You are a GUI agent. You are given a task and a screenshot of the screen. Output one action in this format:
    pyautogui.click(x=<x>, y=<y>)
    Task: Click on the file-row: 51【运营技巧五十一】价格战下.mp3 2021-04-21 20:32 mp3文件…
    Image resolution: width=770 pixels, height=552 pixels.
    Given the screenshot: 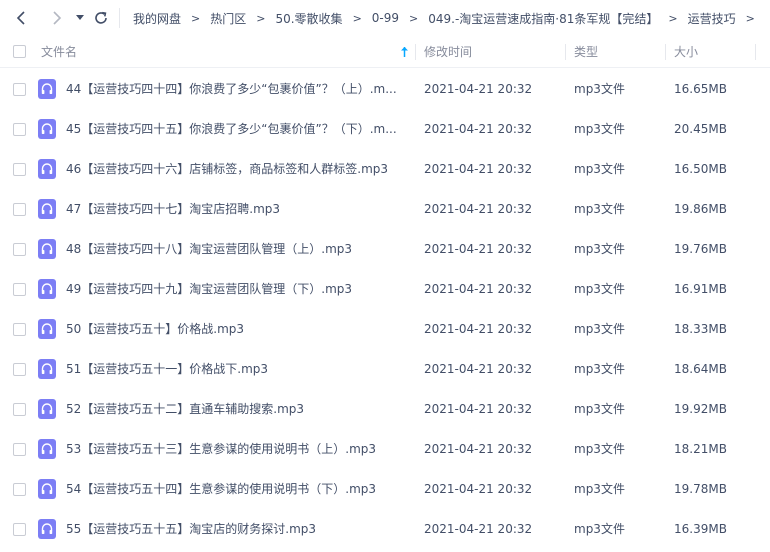 What is the action you would take?
    pyautogui.click(x=385, y=369)
    